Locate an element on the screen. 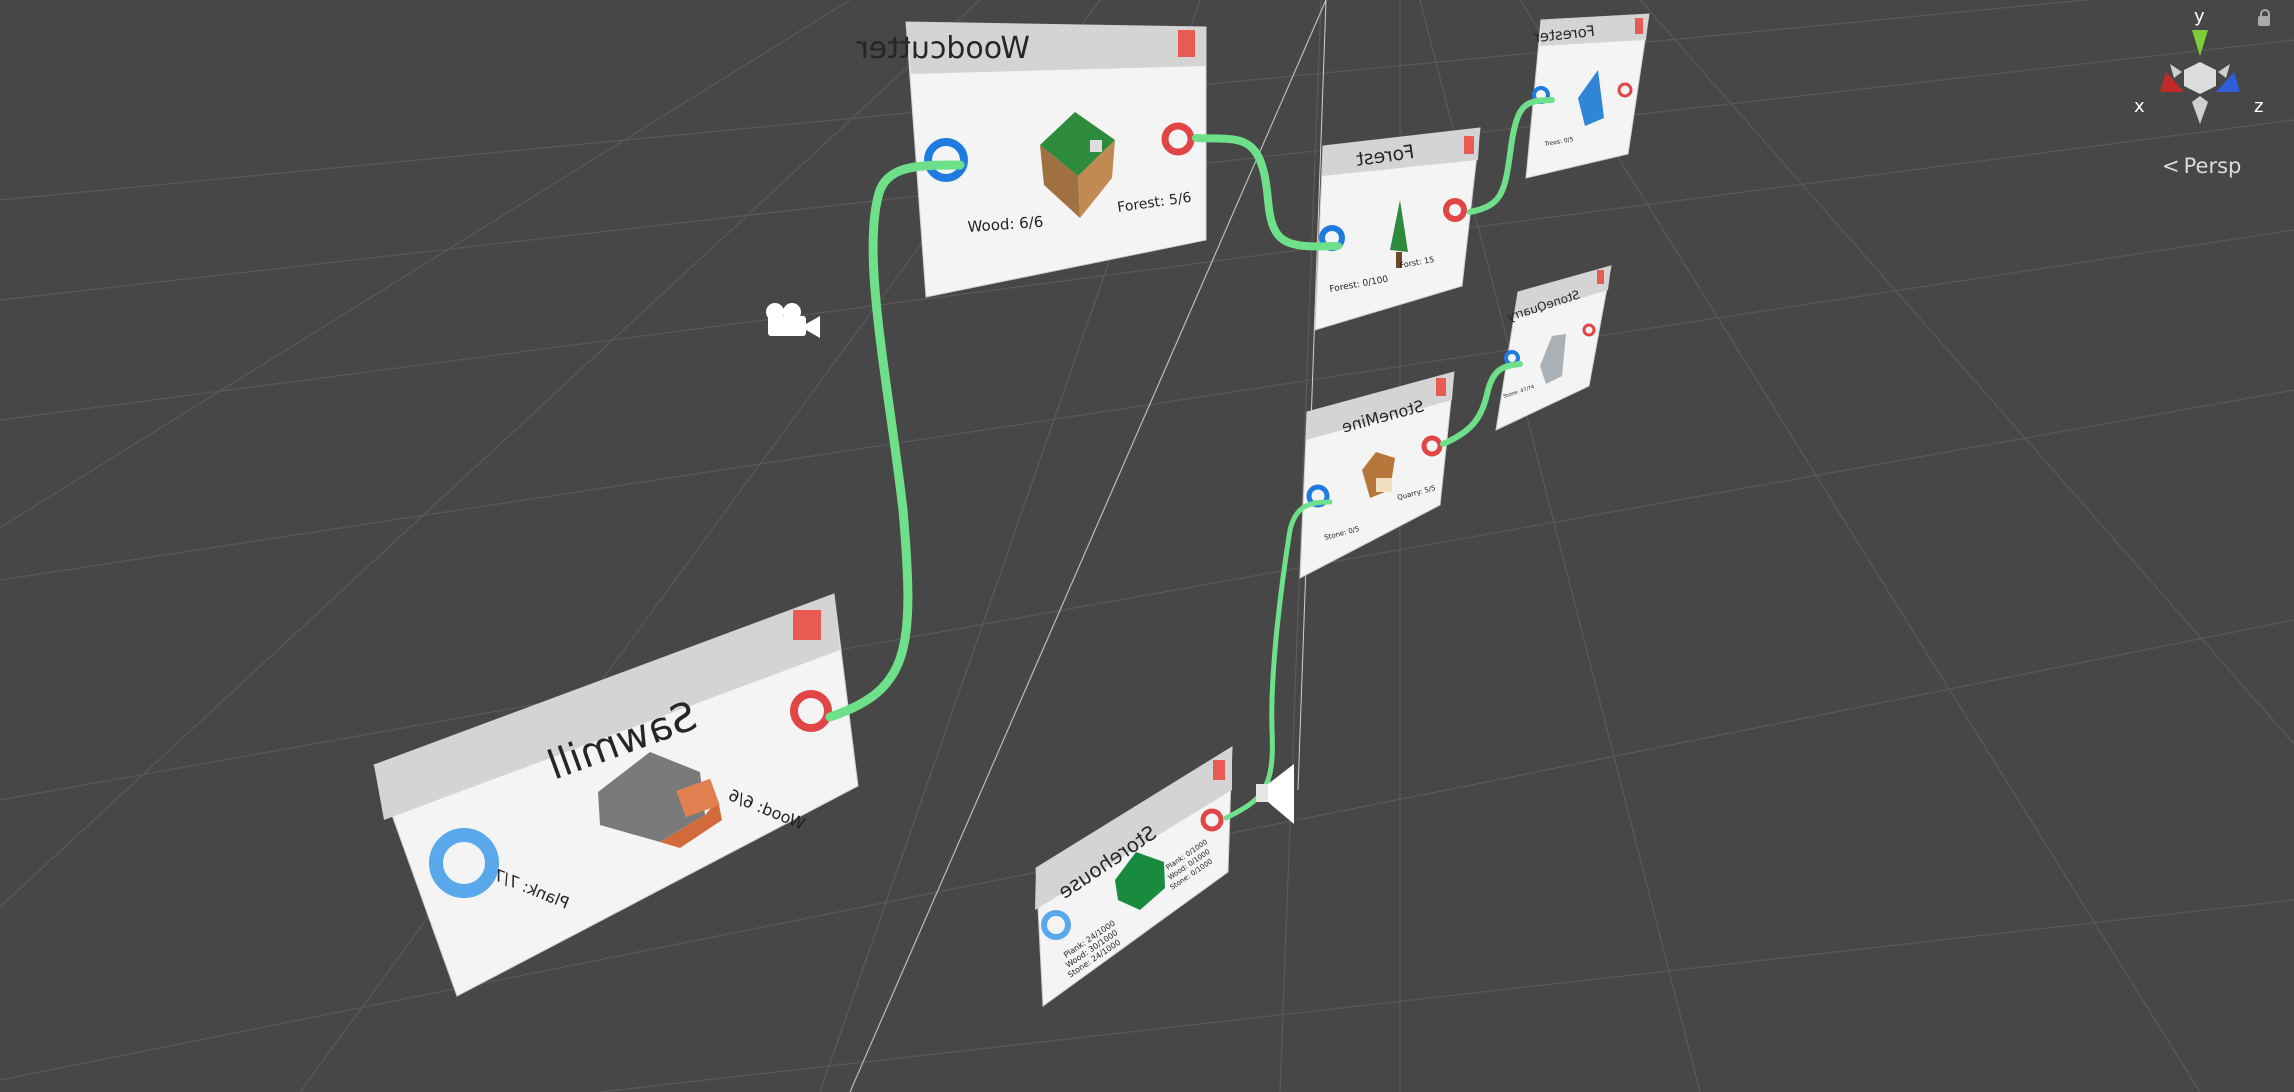 This screenshot has height=1092, width=2294. node-sawmill: Sawmill Wood: 6/6 Plank: 7/7 is located at coordinates (616, 795).